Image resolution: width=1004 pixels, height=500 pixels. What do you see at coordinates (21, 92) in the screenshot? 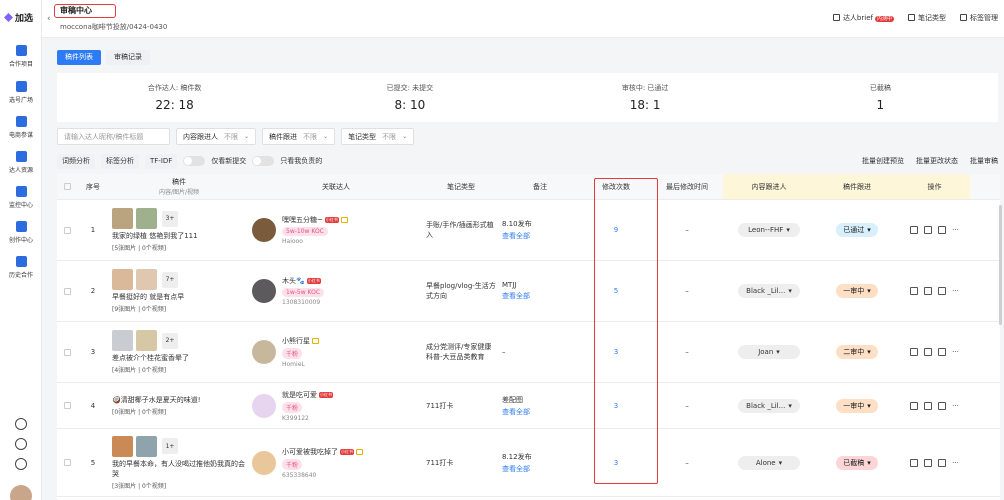
I see `sidebar-item-square: 选号广场` at bounding box center [21, 92].